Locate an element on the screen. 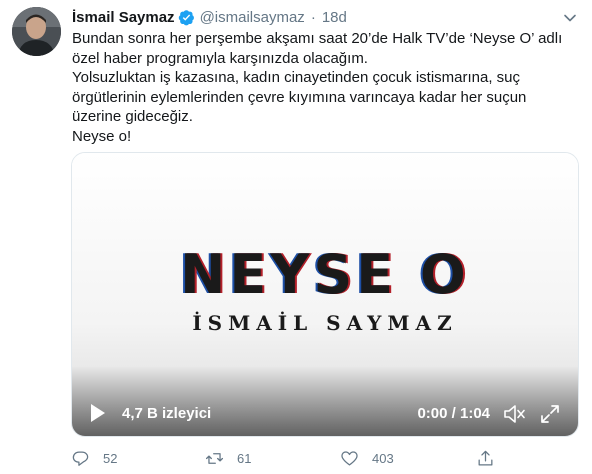 The image size is (592, 474). reply-button: 52 is located at coordinates (94, 458).